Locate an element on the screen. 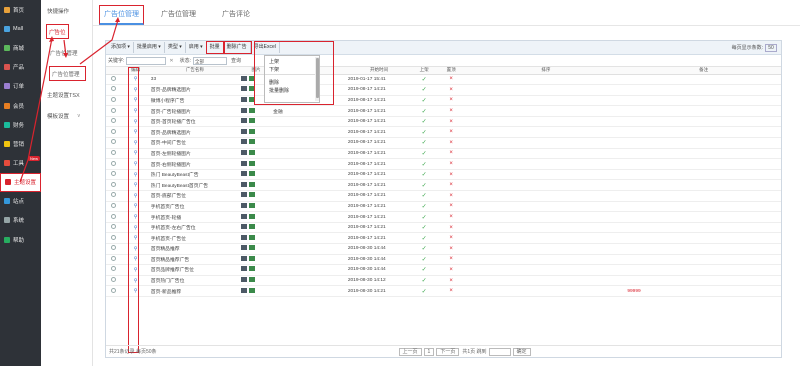  toolbar-button: 批量 is located at coordinates (215, 47).